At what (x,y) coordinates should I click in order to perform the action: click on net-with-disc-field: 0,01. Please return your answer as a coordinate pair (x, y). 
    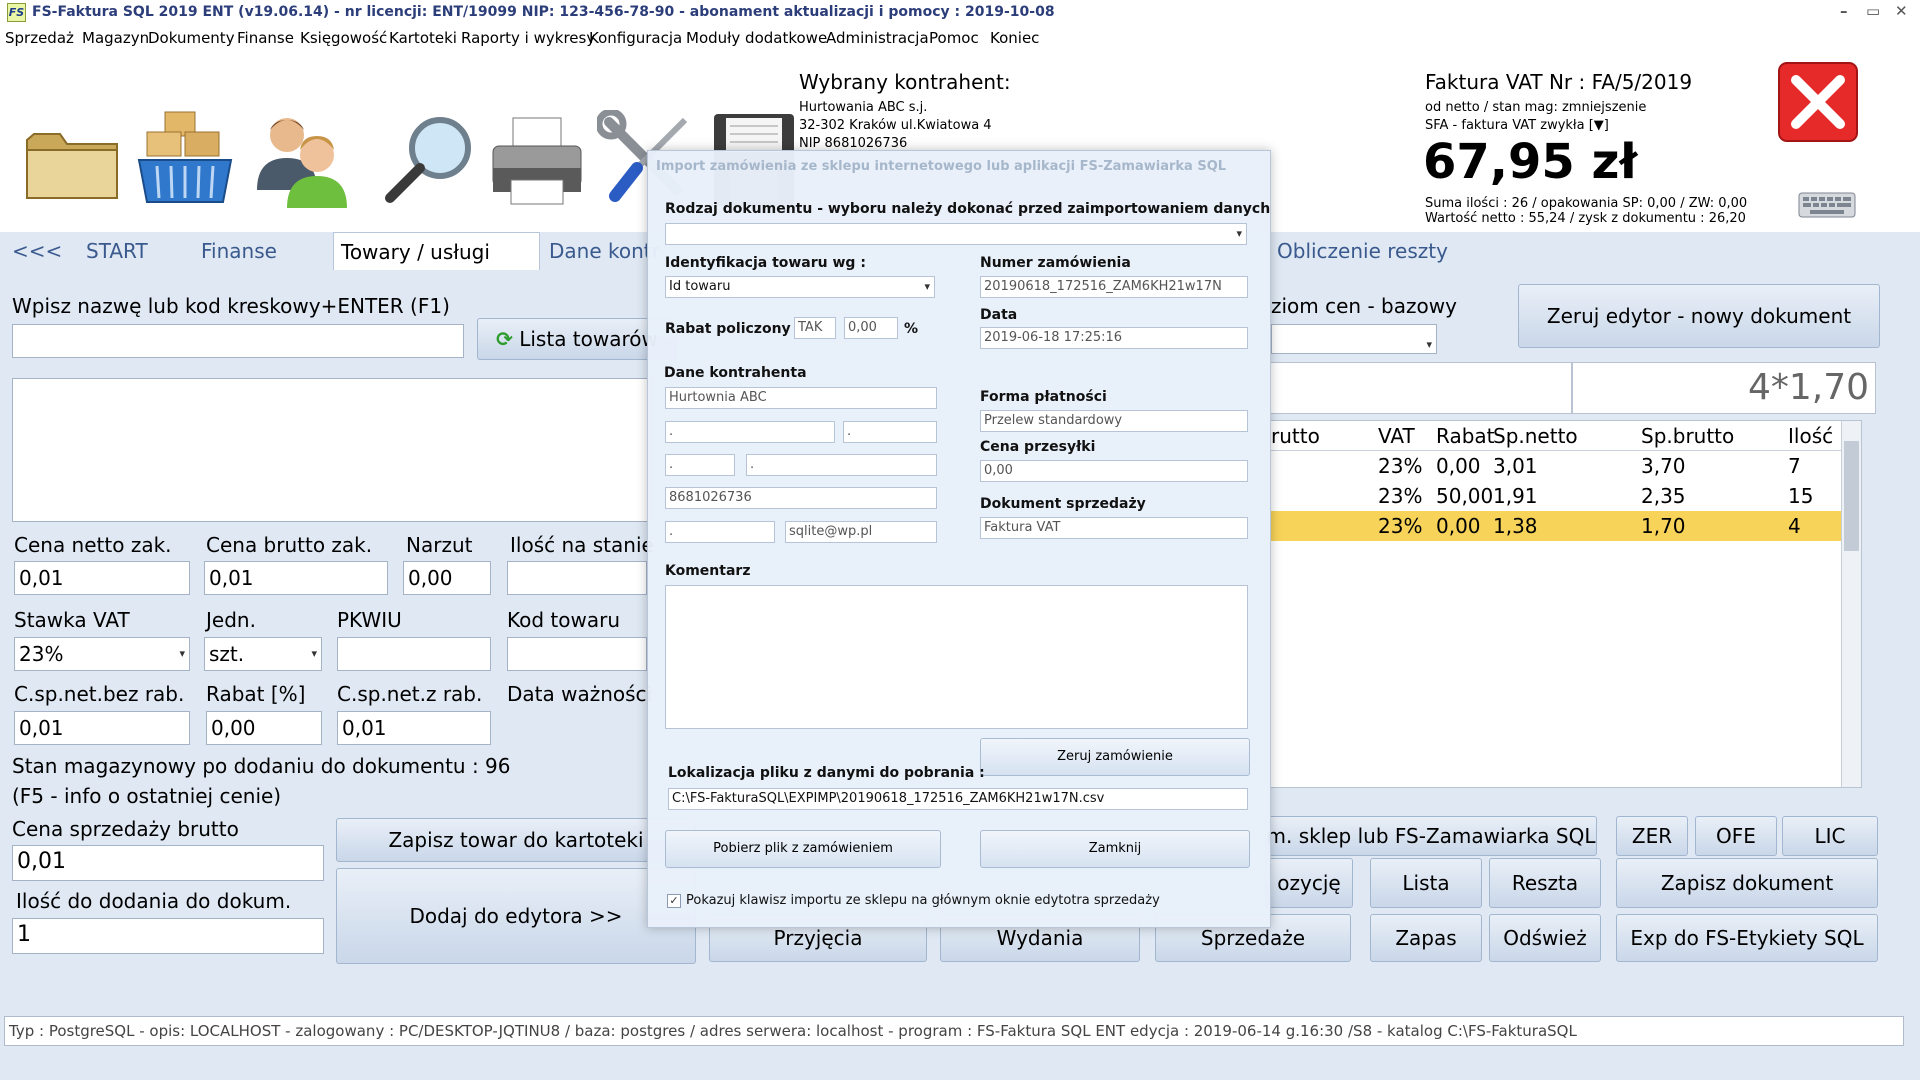
    Looking at the image, I should click on (414, 728).